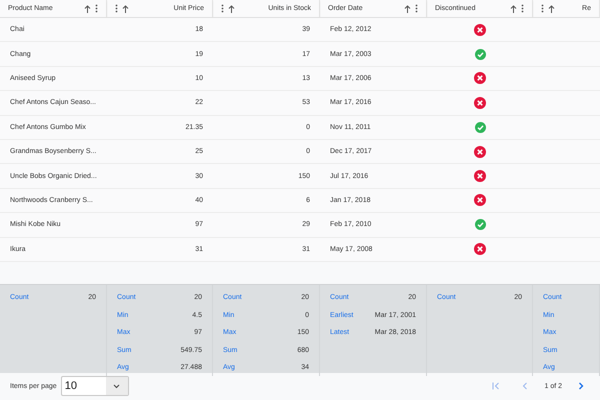  What do you see at coordinates (581, 386) in the screenshot?
I see `next-page-icon` at bounding box center [581, 386].